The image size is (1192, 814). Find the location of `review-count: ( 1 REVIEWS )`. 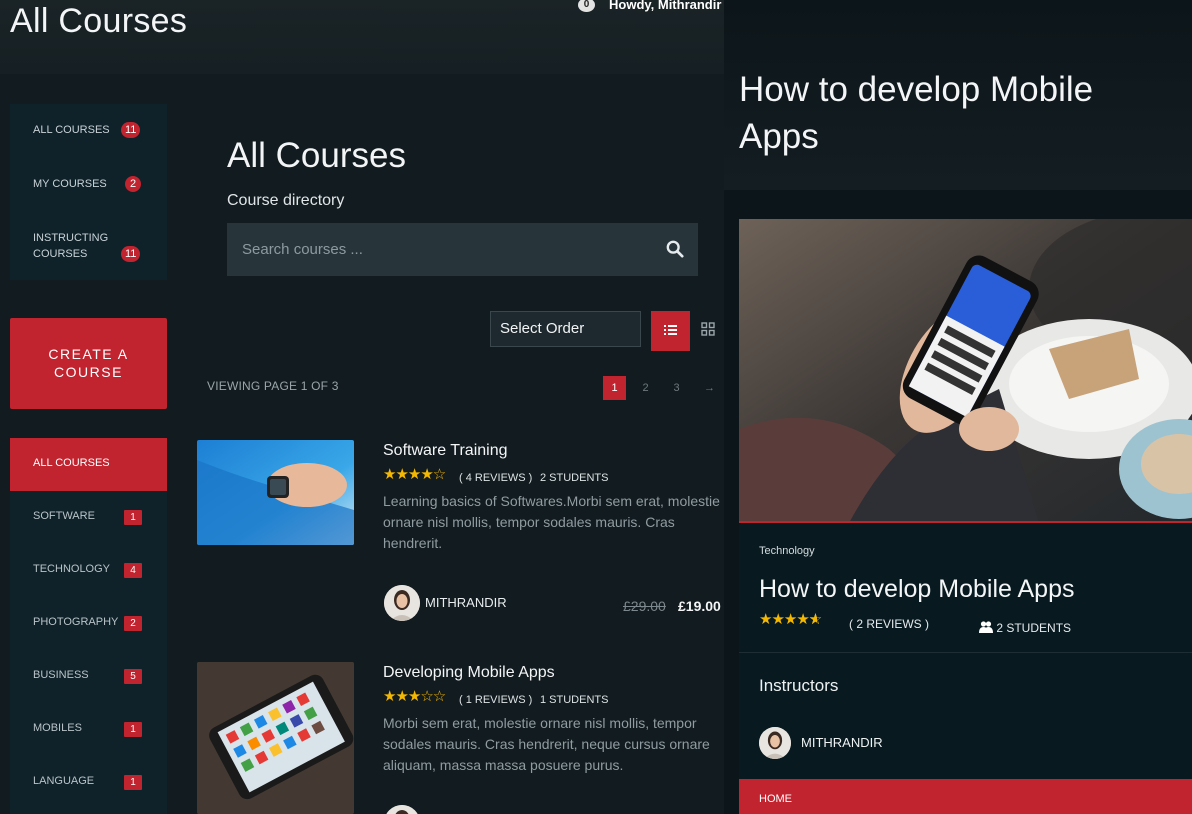

review-count: ( 1 REVIEWS ) is located at coordinates (496, 700).